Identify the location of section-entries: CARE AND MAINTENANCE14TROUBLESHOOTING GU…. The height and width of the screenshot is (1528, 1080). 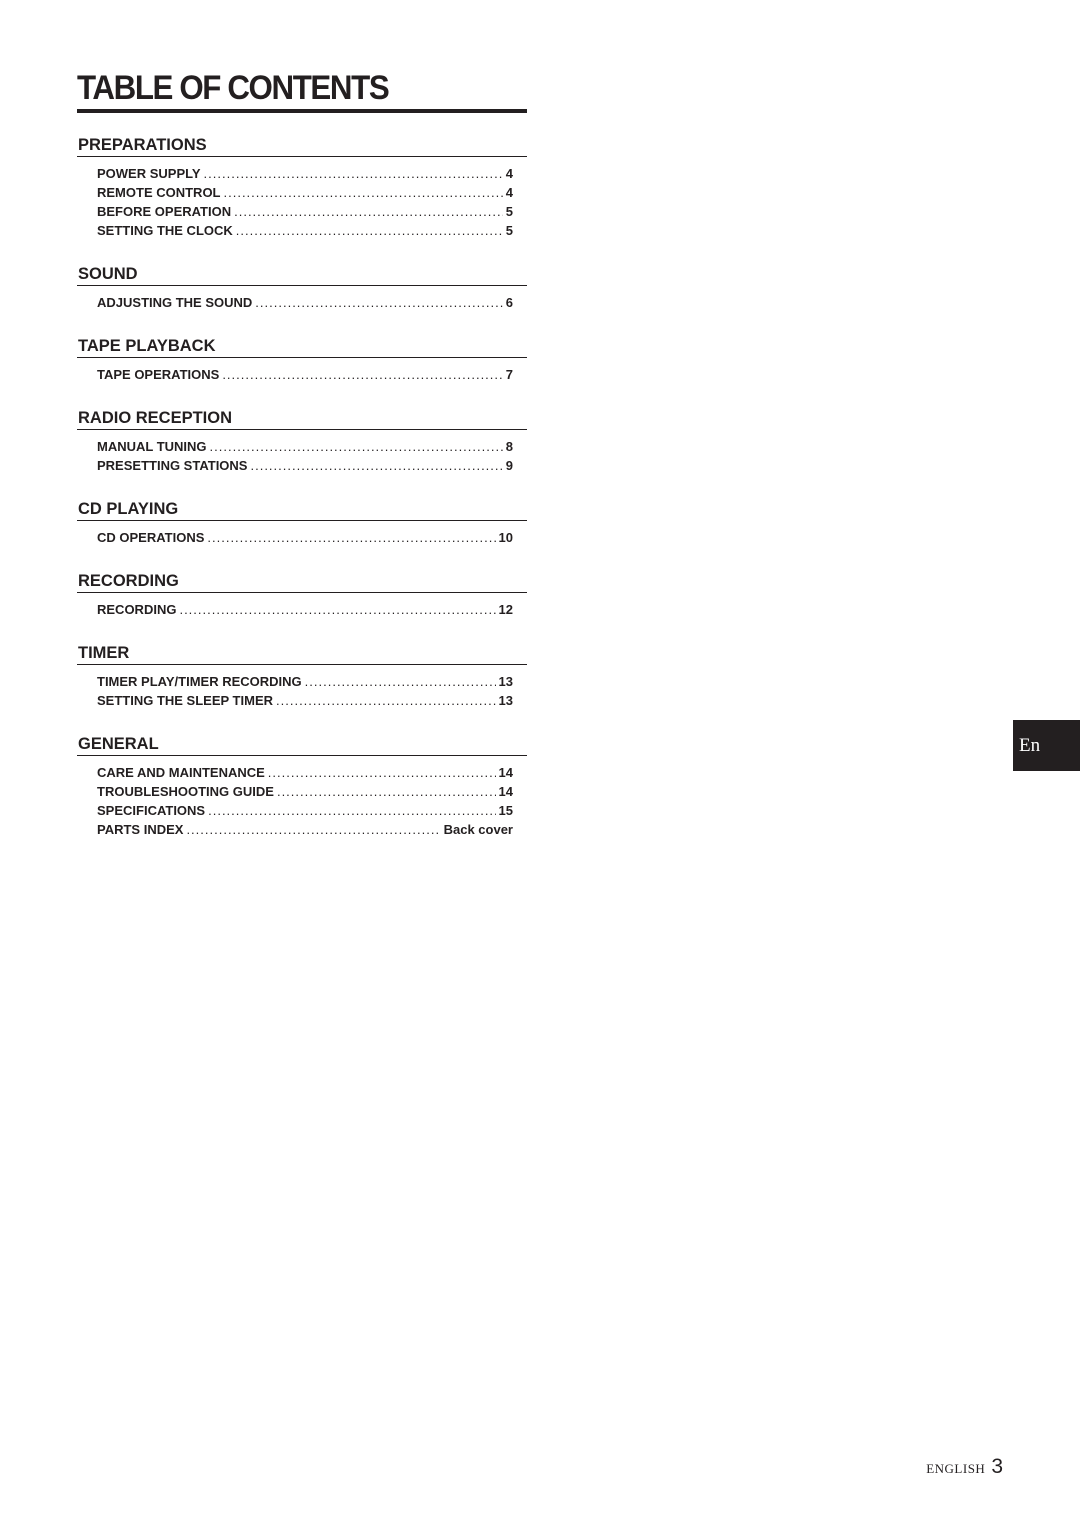
(302, 798).